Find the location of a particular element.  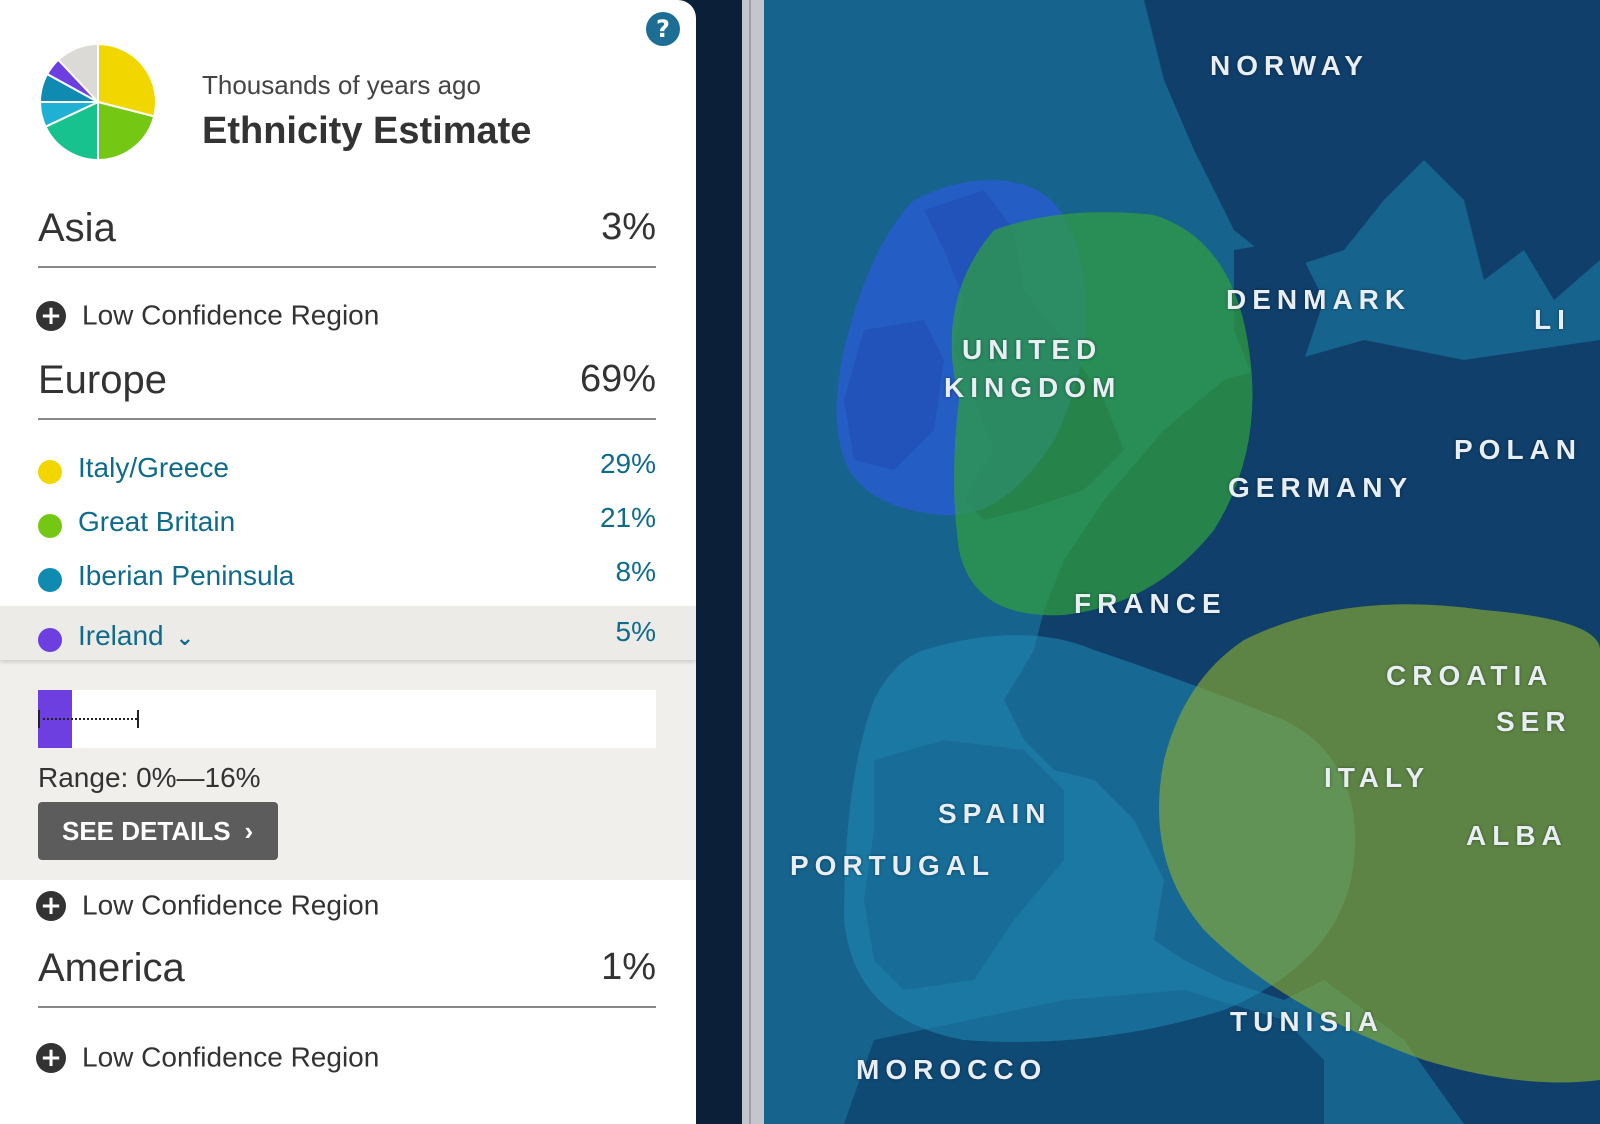

map-label-kingdom: KINGDOM is located at coordinates (1033, 387).